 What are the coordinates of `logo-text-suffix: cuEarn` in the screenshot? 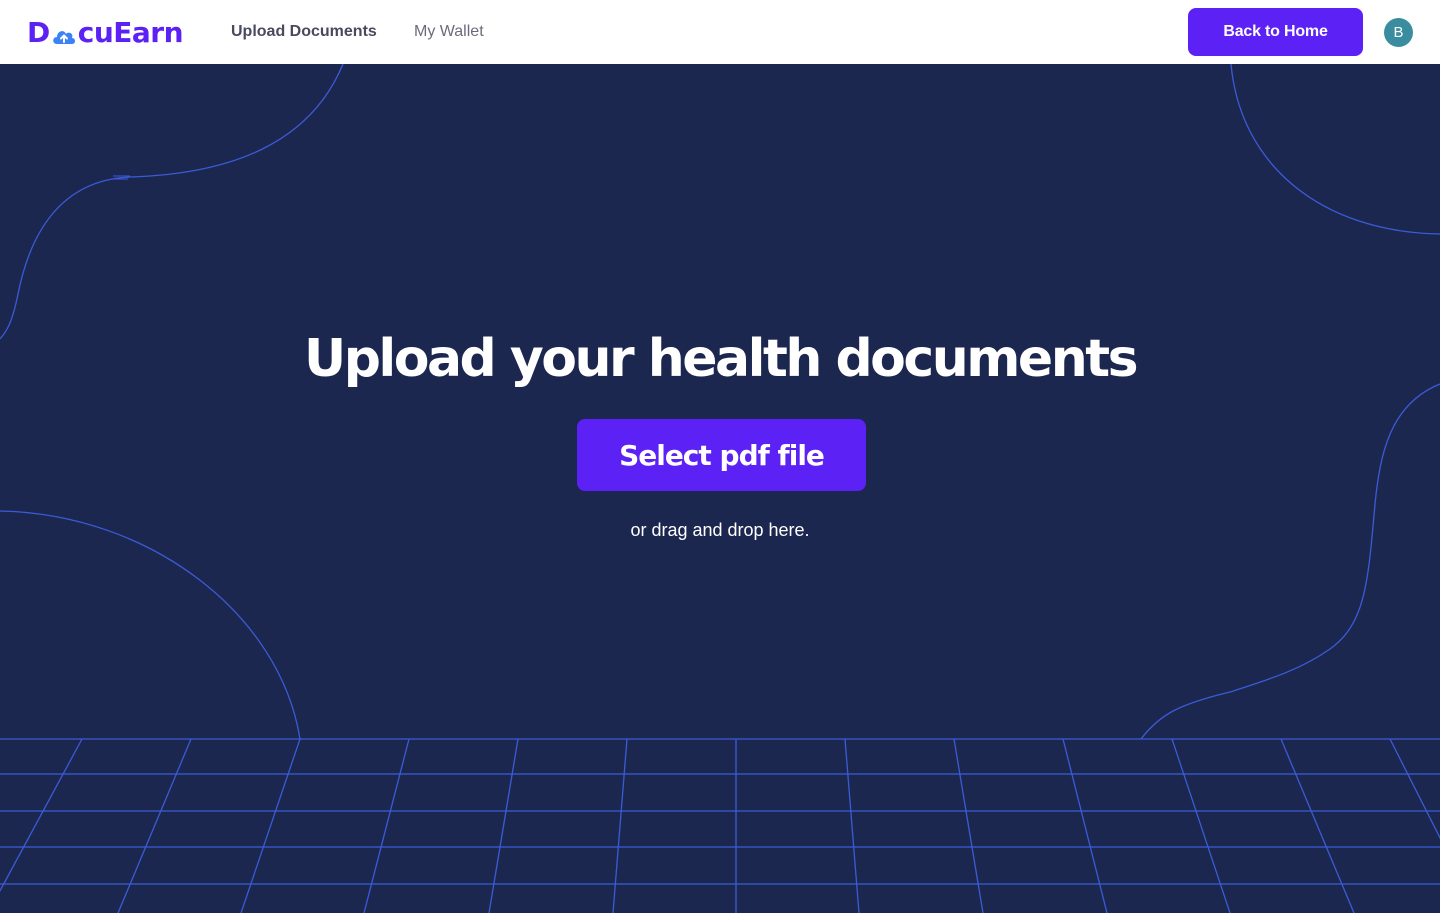 It's located at (130, 32).